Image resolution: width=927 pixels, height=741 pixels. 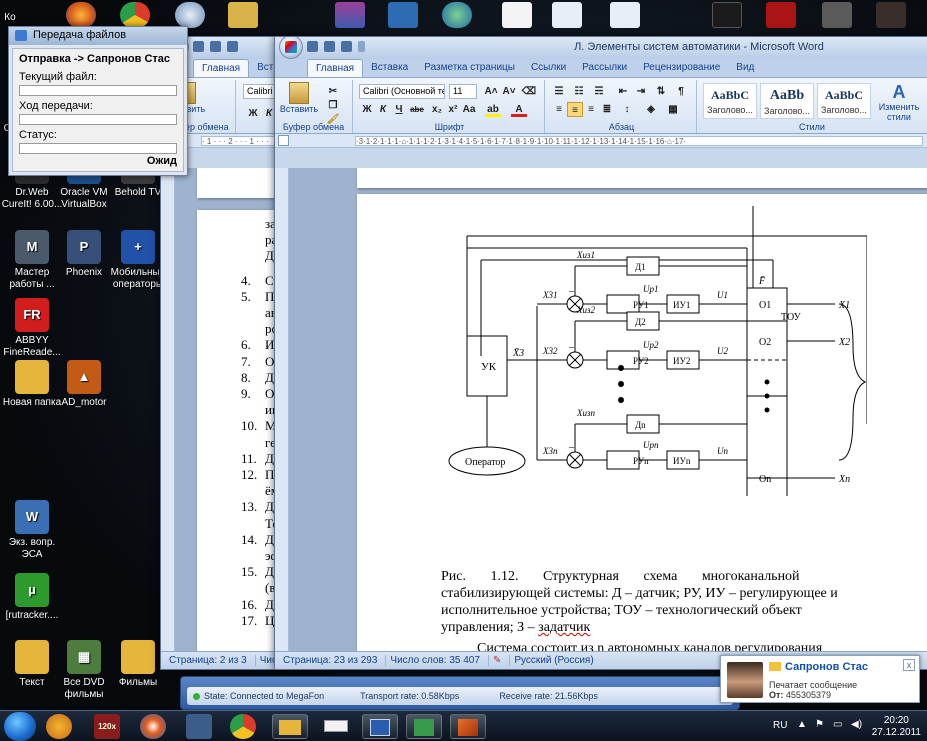 I want to click on tab-selector, so click(x=283, y=140).